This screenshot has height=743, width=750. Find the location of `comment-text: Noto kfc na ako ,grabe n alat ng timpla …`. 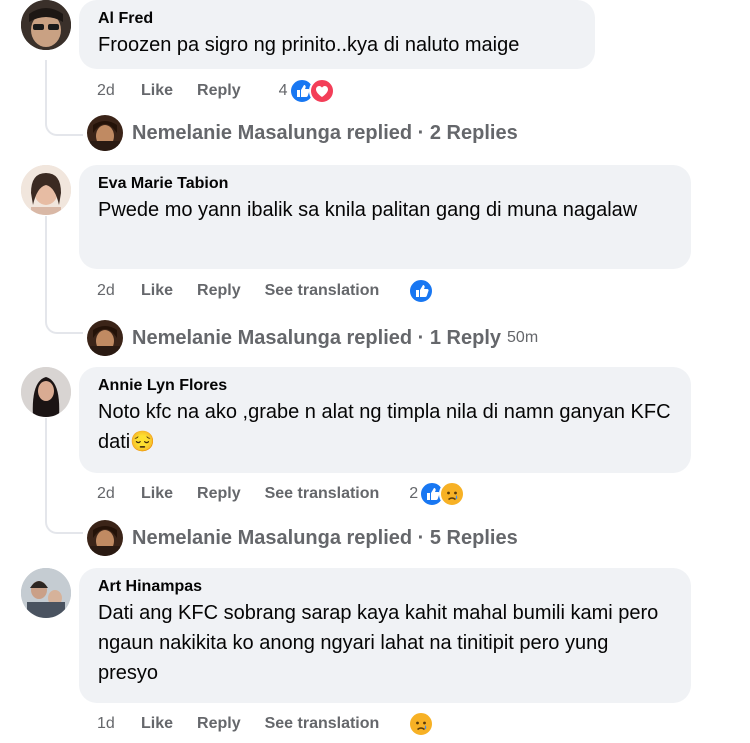

comment-text: Noto kfc na ako ,grabe n alat ng timpla … is located at coordinates (384, 427).